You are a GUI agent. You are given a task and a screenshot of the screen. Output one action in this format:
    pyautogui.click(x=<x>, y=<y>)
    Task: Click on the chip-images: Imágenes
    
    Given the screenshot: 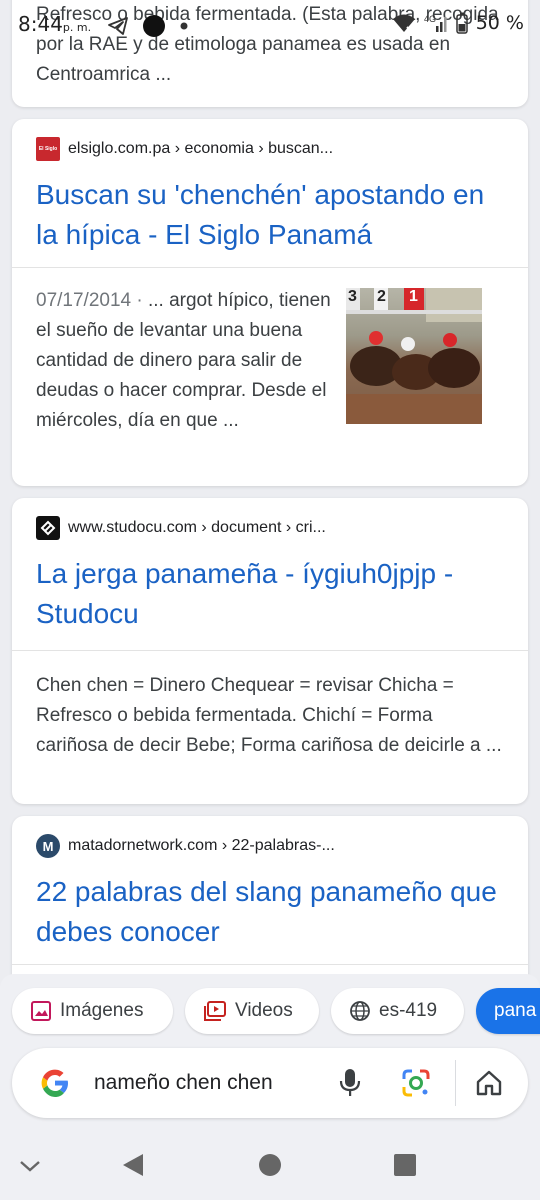 What is the action you would take?
    pyautogui.click(x=92, y=1011)
    